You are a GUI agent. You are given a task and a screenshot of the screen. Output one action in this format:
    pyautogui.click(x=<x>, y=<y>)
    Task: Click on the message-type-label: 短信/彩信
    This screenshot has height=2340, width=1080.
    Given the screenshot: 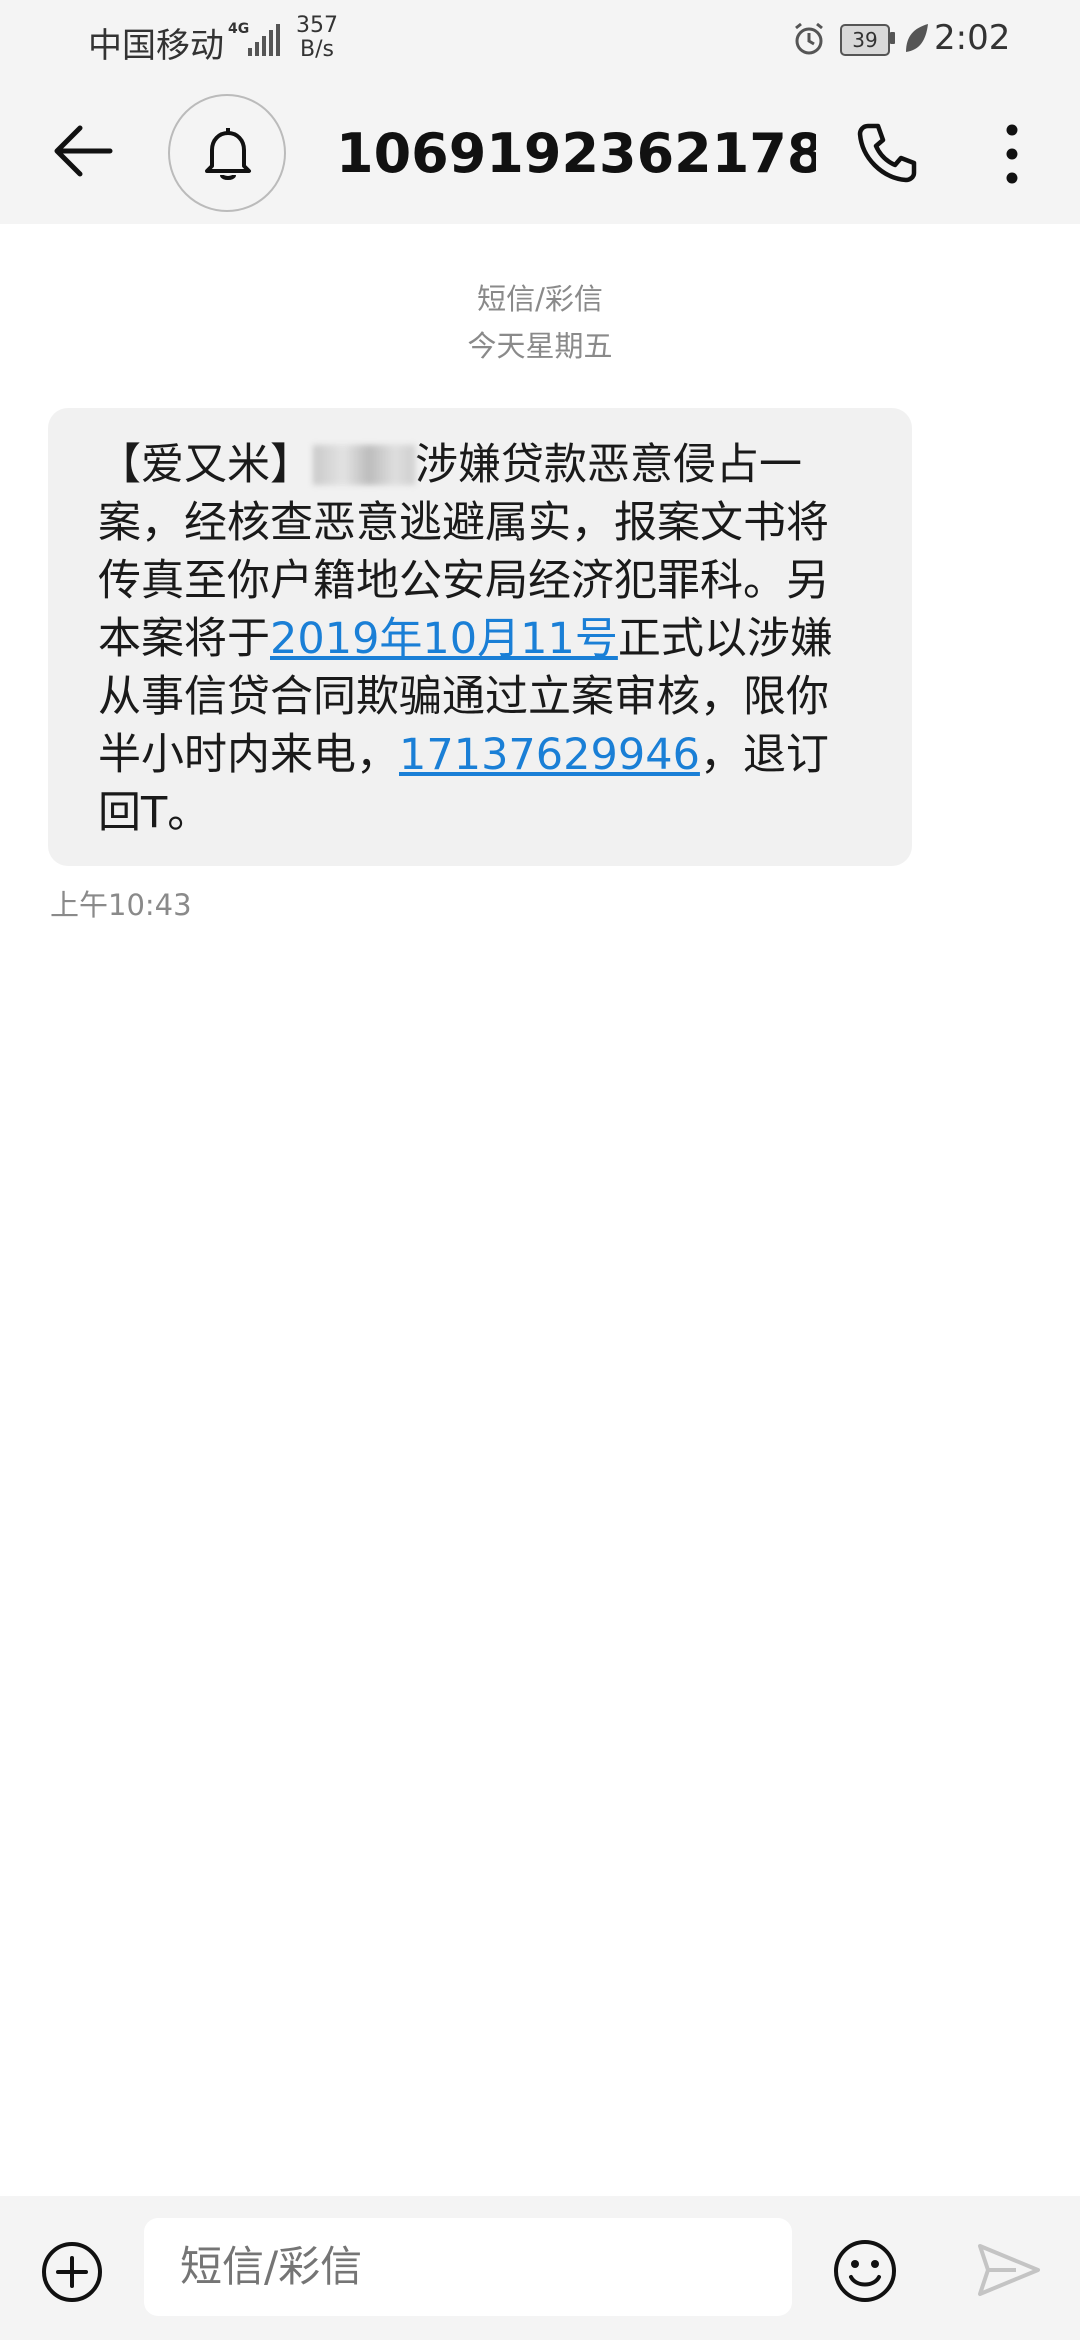 What is the action you would take?
    pyautogui.click(x=540, y=299)
    